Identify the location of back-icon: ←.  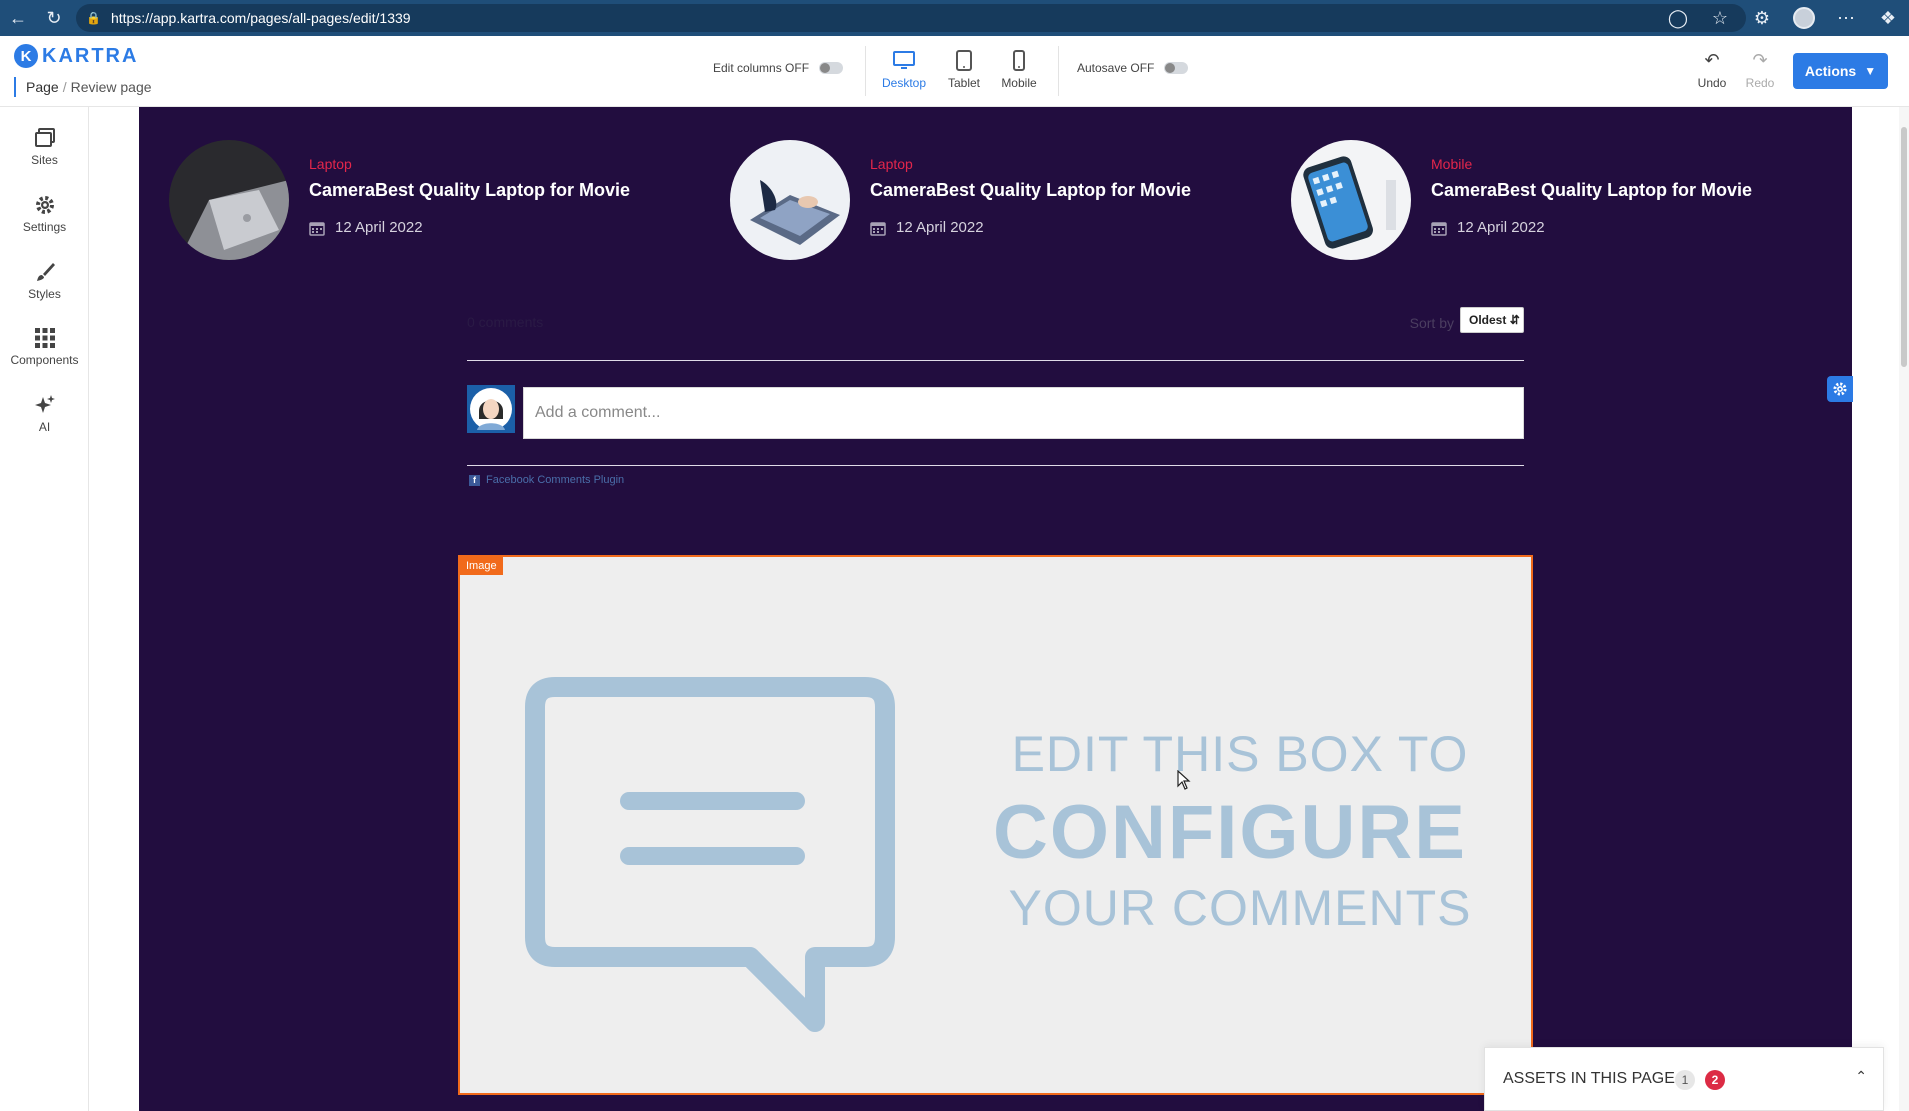
(18, 18).